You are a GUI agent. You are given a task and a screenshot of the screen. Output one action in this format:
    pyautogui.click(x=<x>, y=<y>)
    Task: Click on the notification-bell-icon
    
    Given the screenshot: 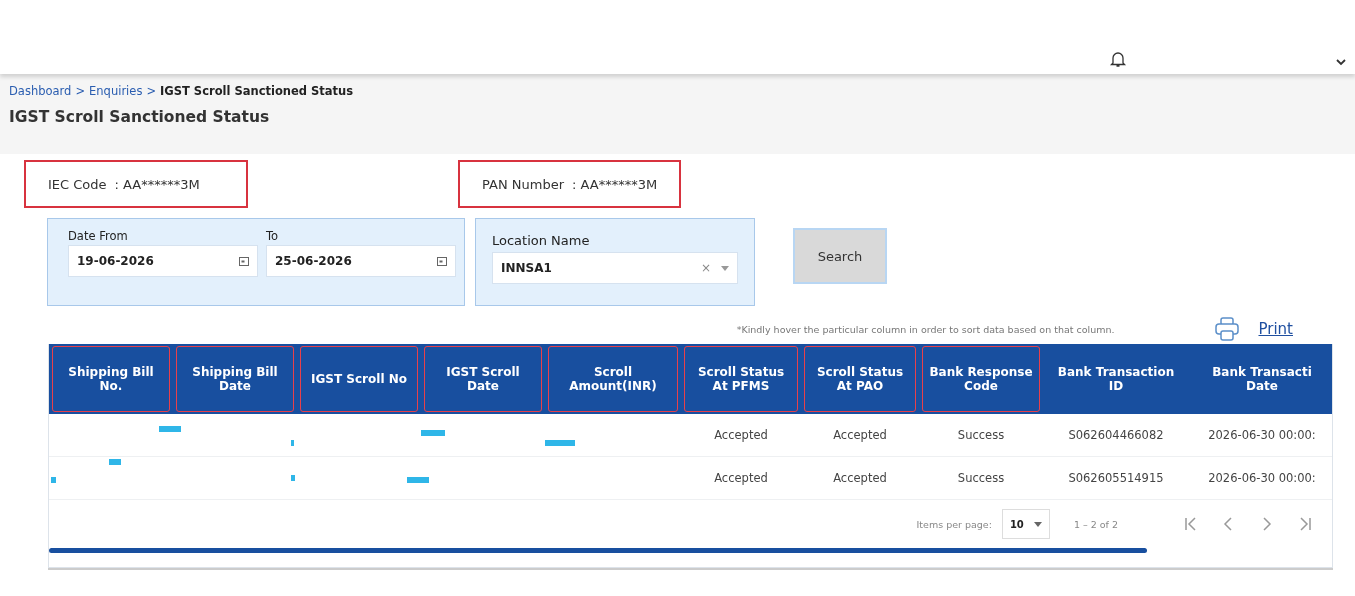 What is the action you would take?
    pyautogui.click(x=1118, y=59)
    